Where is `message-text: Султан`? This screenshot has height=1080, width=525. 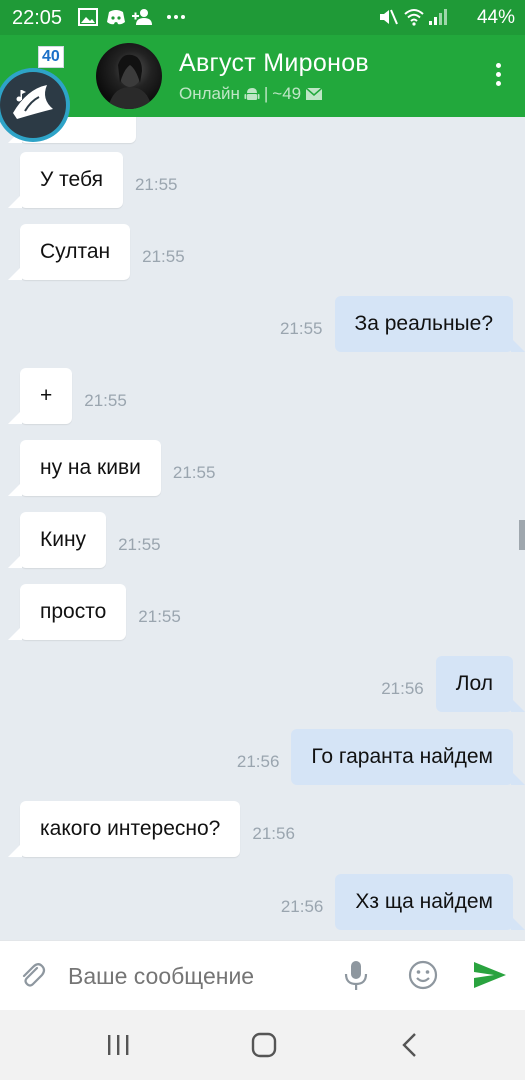 message-text: Султан is located at coordinates (69, 252).